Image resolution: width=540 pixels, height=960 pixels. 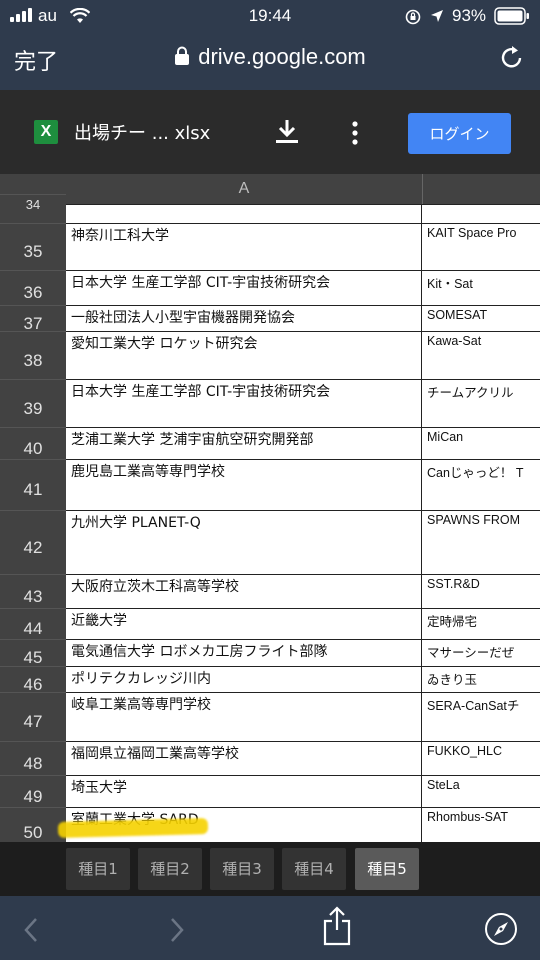 I want to click on table-row: 芝浦工業大学 芝浦宇宙航空研究開発部 MiCan, so click(x=303, y=443).